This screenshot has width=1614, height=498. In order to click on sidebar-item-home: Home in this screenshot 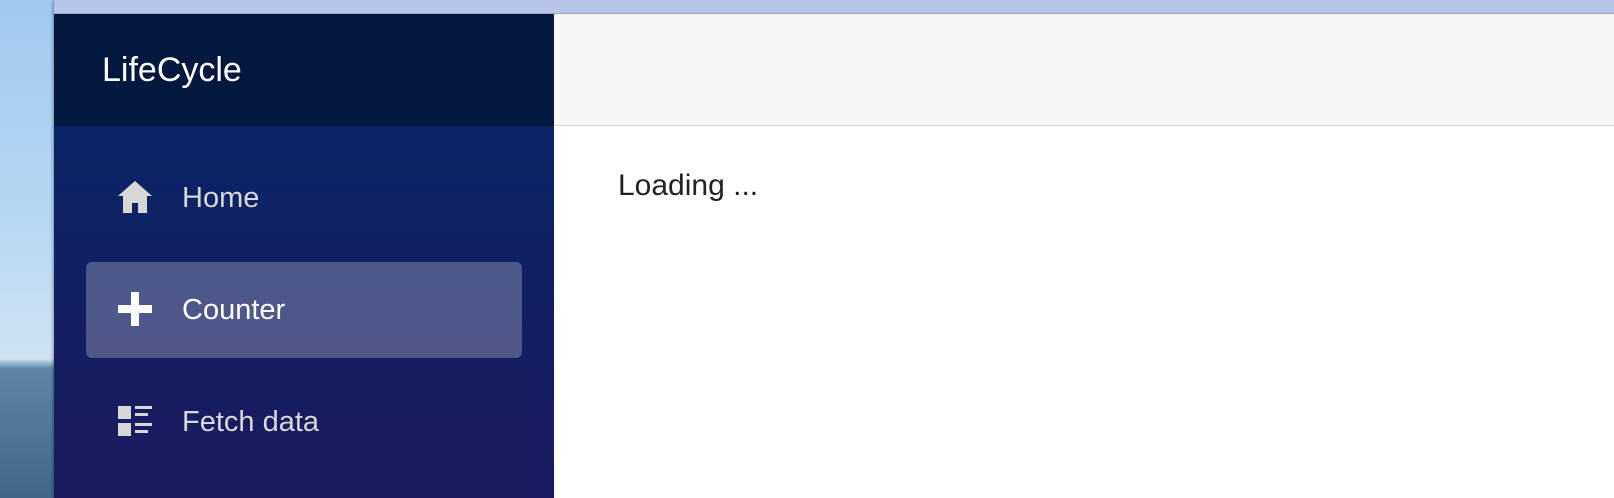, I will do `click(304, 198)`.